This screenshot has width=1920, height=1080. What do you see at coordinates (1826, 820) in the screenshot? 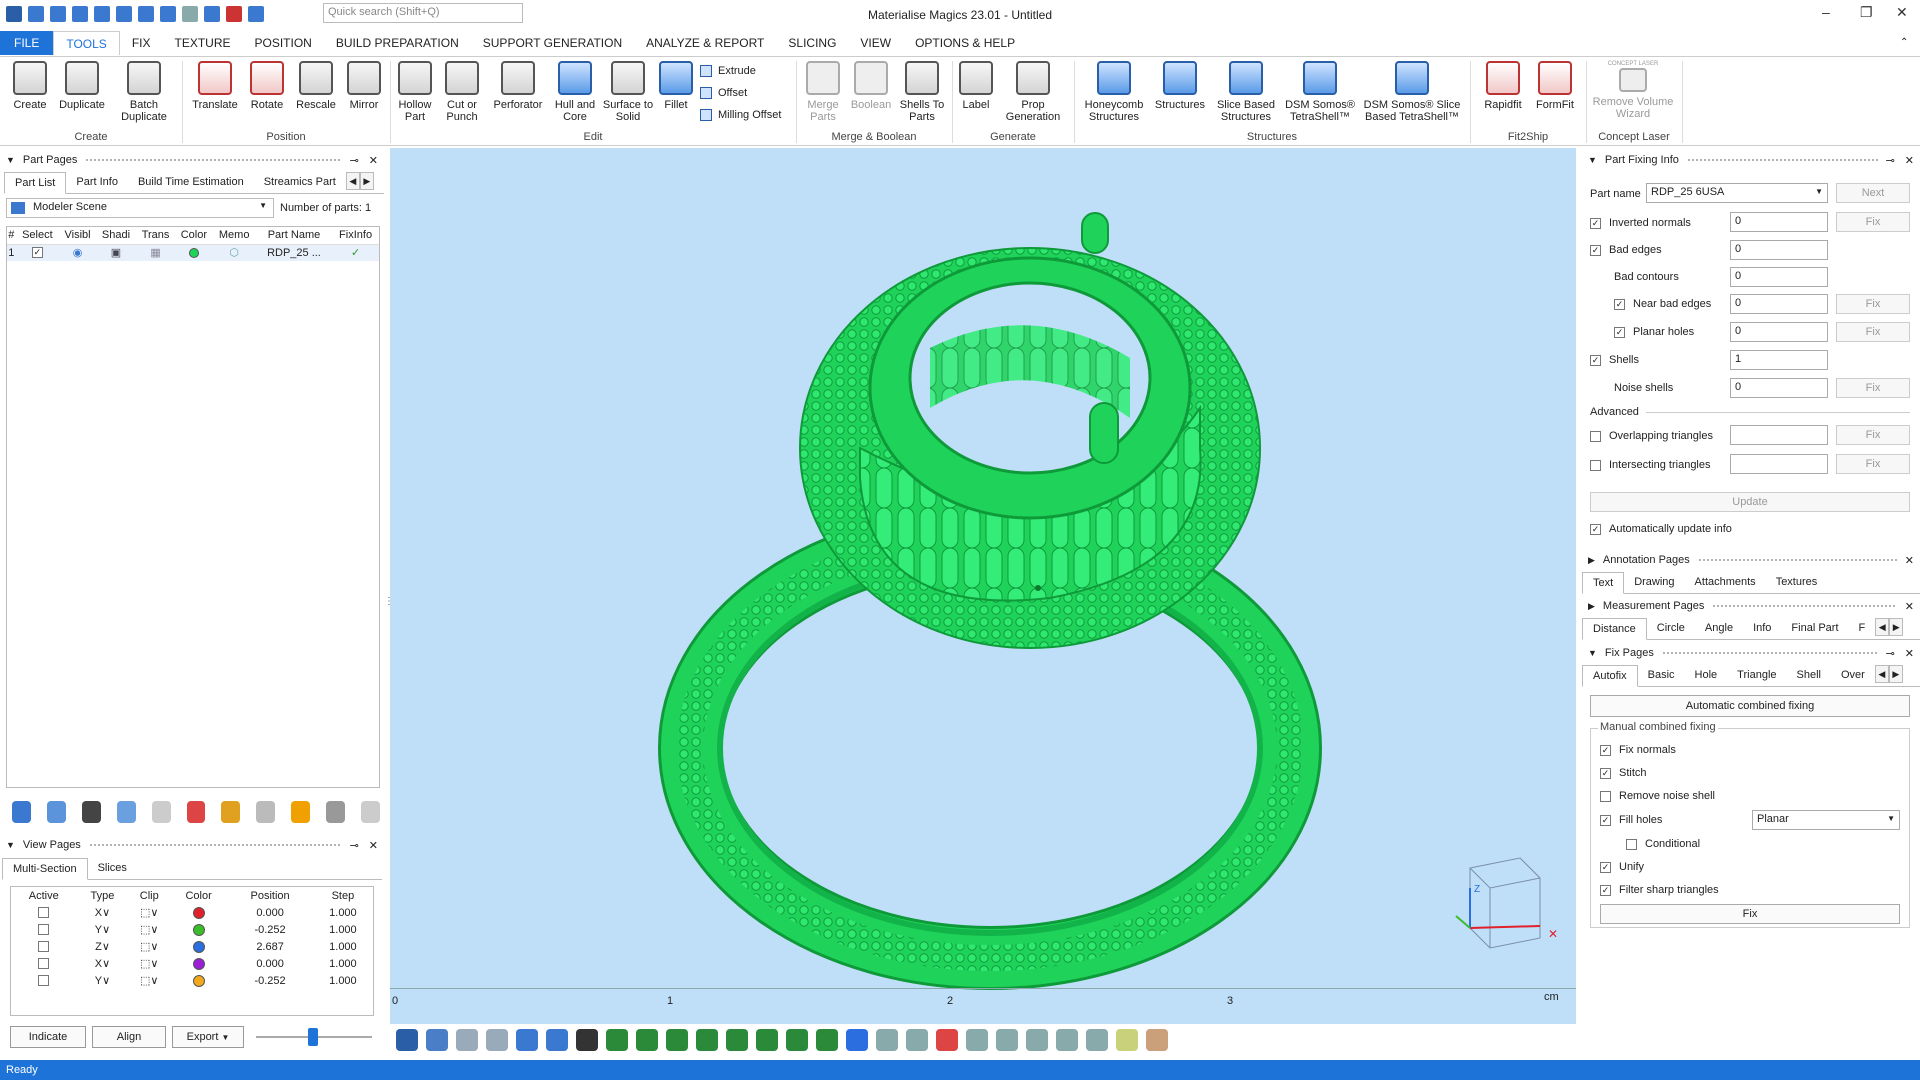
I see `fill-holes-mode-select: Planar ▼` at bounding box center [1826, 820].